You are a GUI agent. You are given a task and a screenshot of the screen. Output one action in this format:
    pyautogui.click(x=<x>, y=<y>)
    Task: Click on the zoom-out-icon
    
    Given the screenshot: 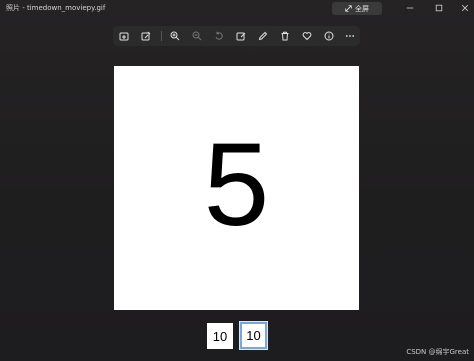 What is the action you would take?
    pyautogui.click(x=197, y=36)
    